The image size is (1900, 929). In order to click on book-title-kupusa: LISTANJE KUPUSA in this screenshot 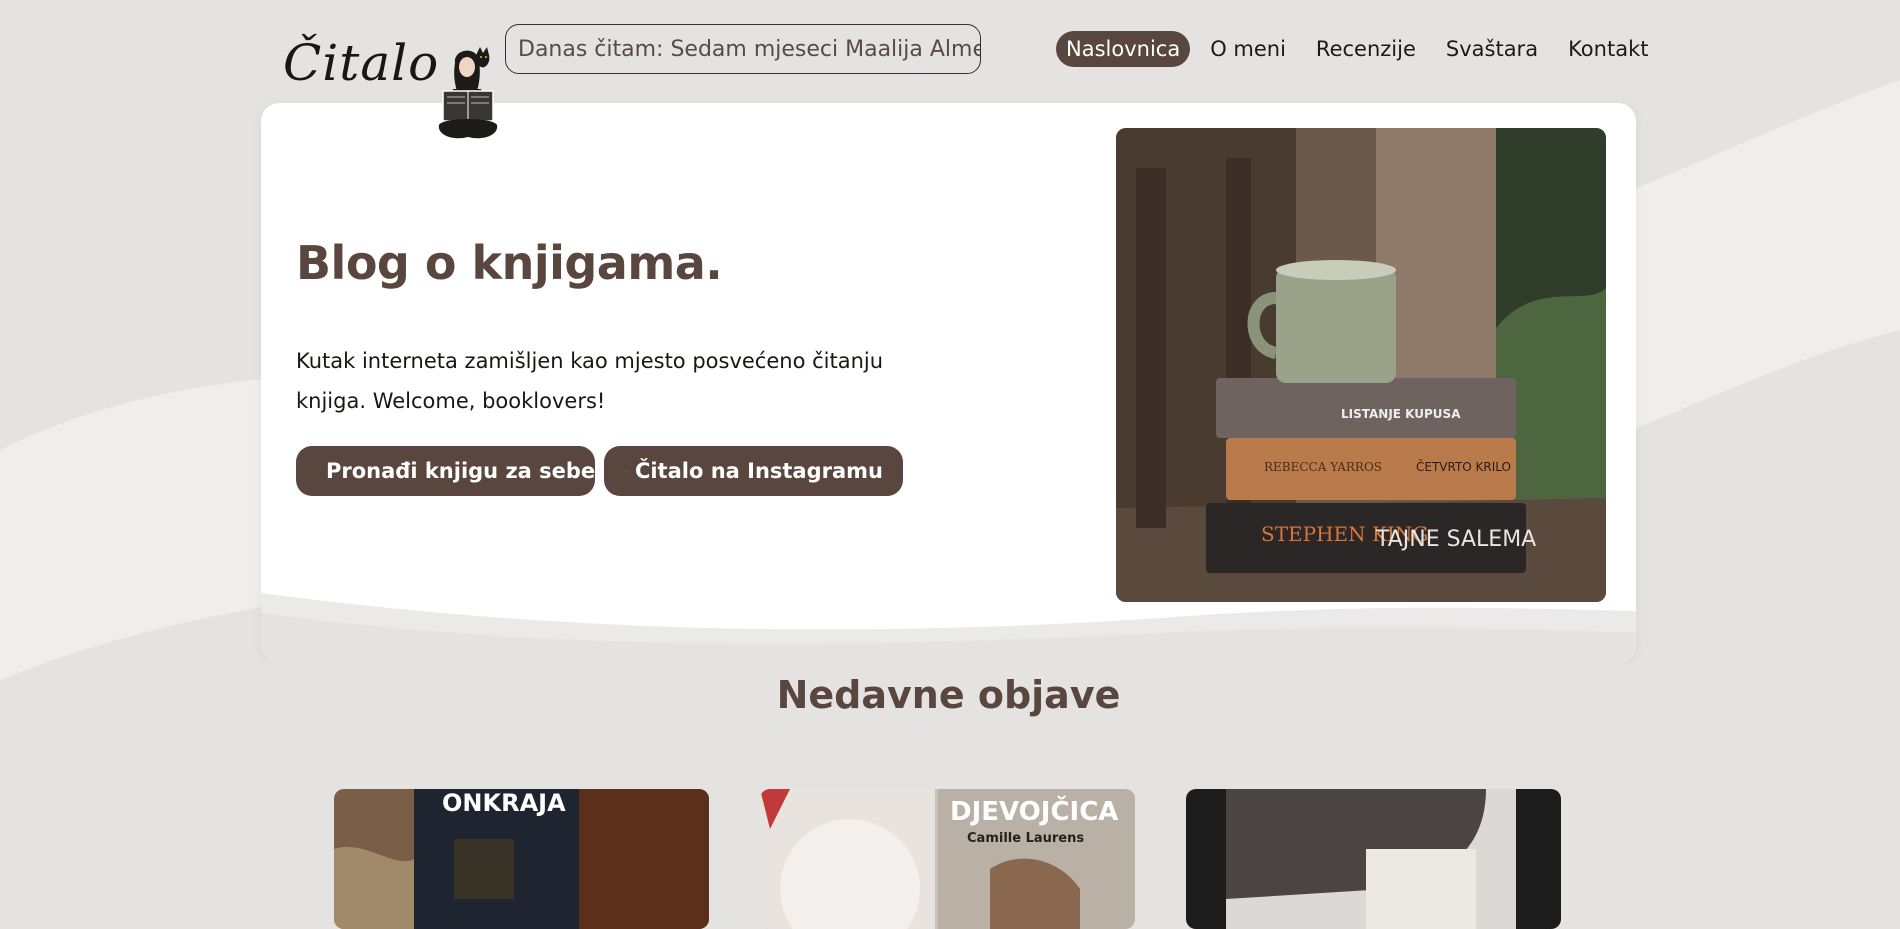, I will do `click(1401, 414)`.